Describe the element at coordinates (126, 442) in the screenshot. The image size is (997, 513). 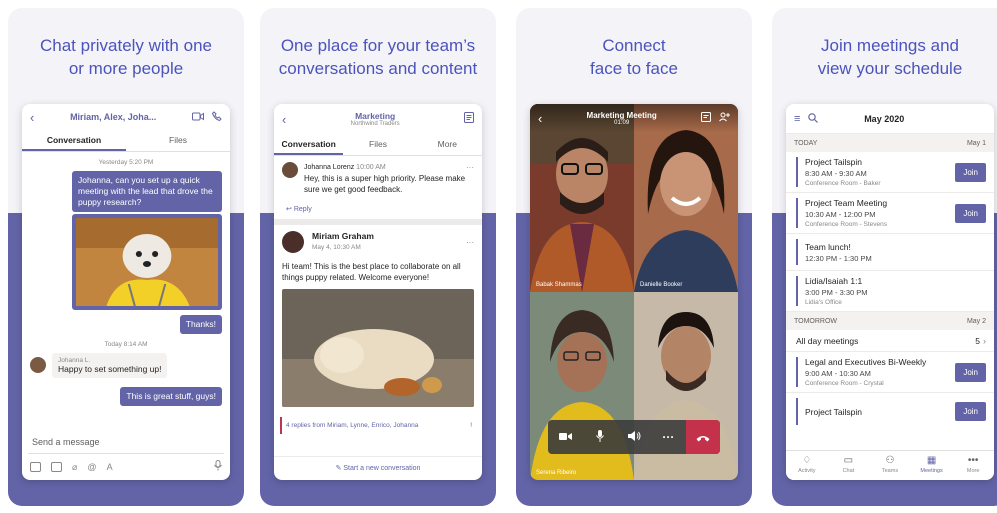
I see `message-input: Send a message` at that location.